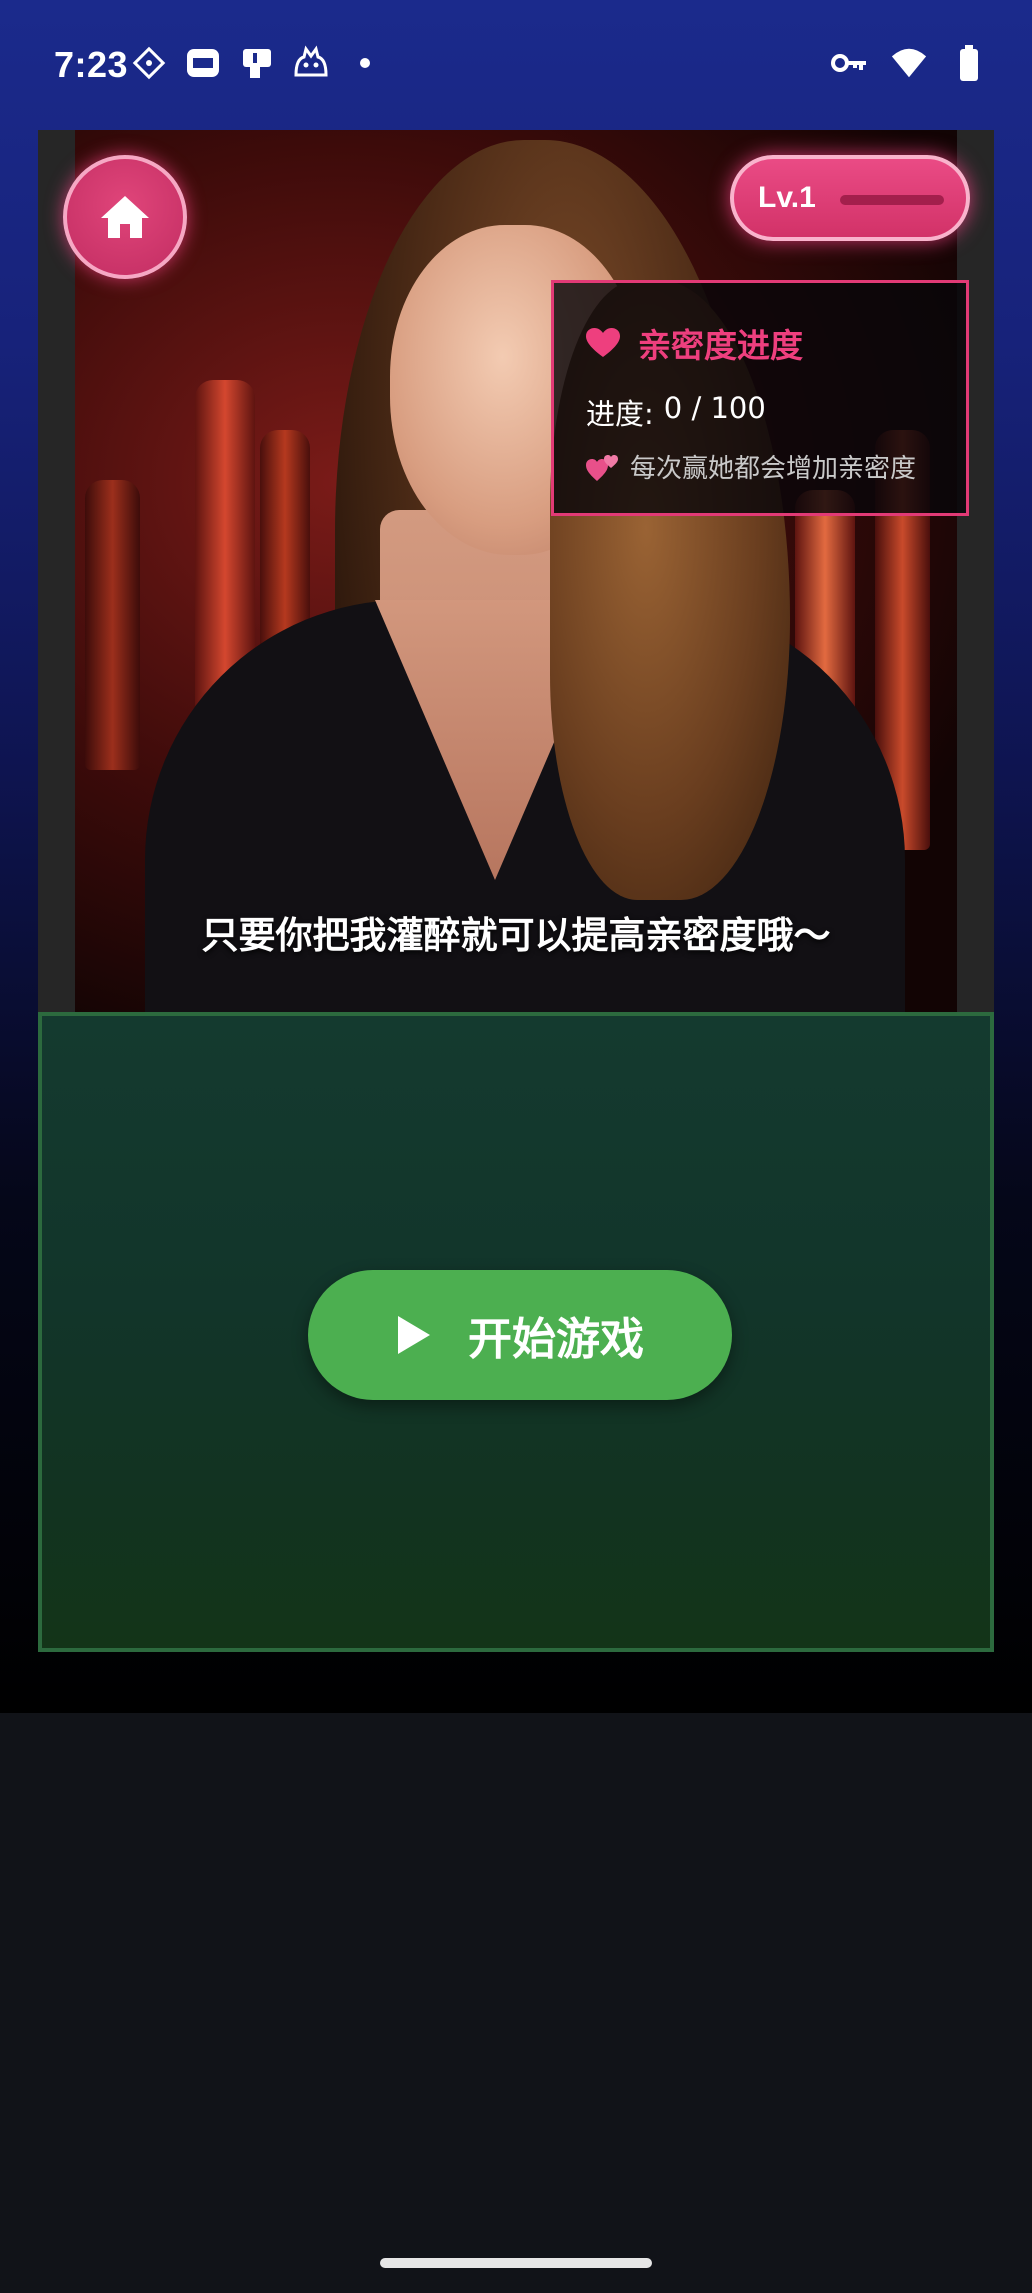 The height and width of the screenshot is (2293, 1032). What do you see at coordinates (849, 63) in the screenshot?
I see `vpn-key-icon` at bounding box center [849, 63].